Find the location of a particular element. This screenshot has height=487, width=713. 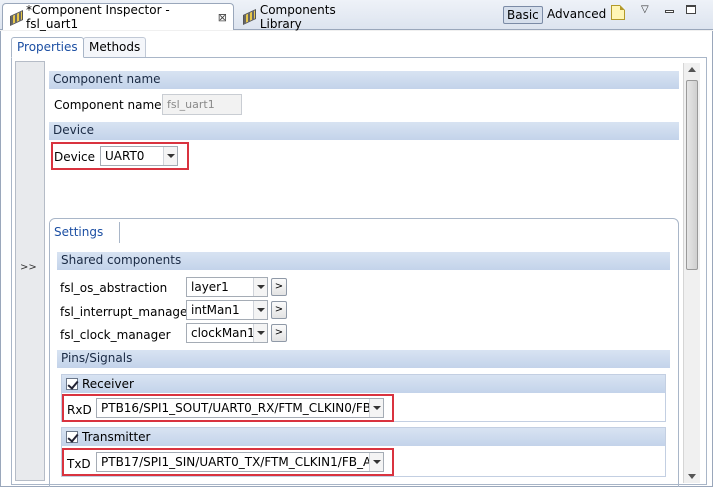

tab-label: Components Library is located at coordinates (297, 16).